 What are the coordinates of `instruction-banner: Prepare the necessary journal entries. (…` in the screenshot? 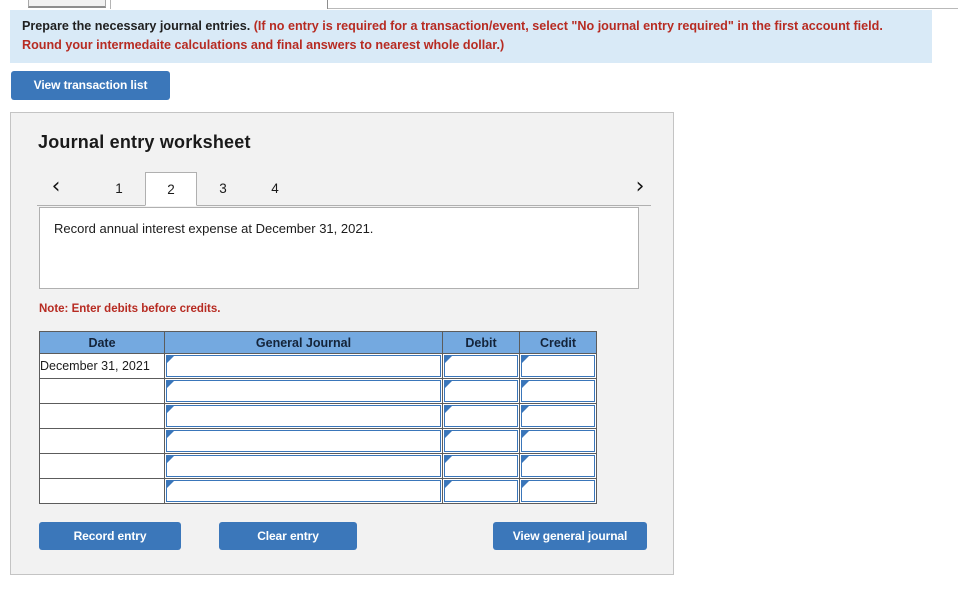 It's located at (471, 36).